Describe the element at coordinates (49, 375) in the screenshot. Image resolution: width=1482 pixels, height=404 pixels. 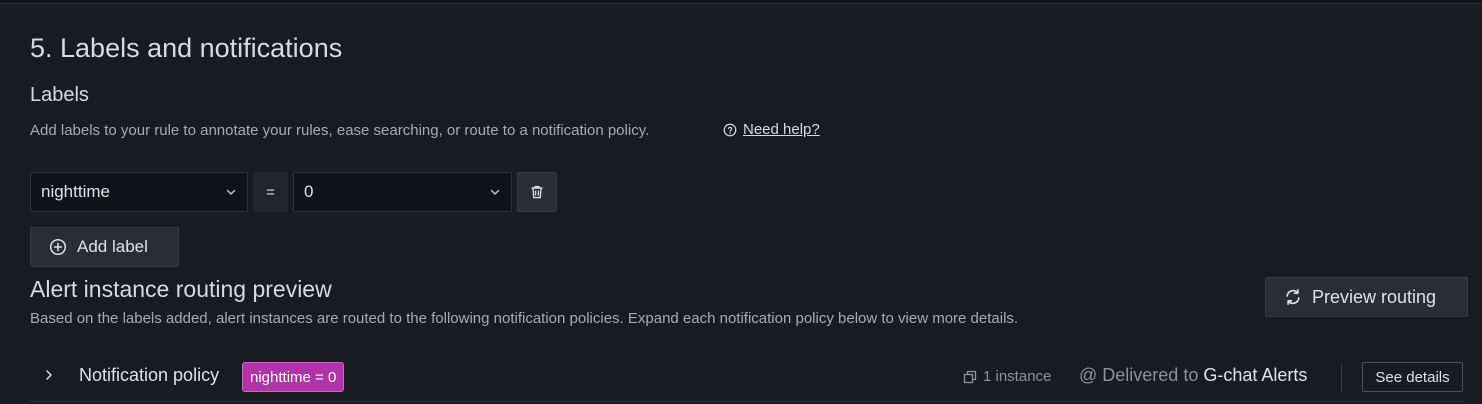
I see `chevron-right-icon` at that location.